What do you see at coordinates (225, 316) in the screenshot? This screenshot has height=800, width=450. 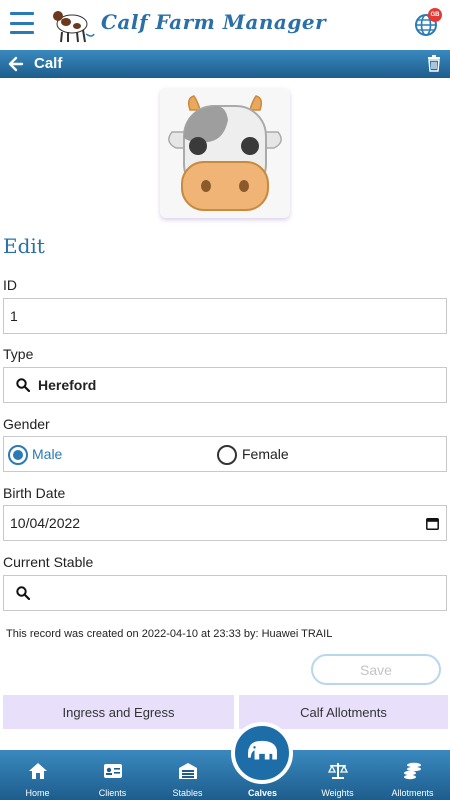 I see `id-field: 1` at bounding box center [225, 316].